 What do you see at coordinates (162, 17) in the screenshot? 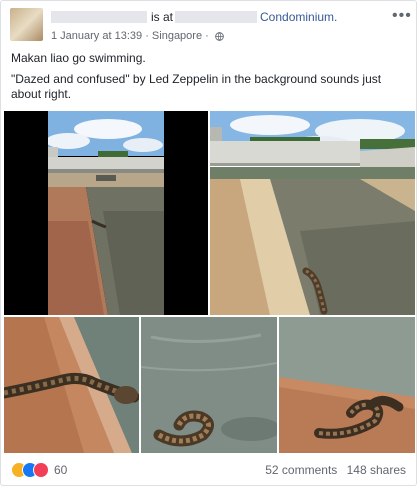
I see `at-text: is at` at bounding box center [162, 17].